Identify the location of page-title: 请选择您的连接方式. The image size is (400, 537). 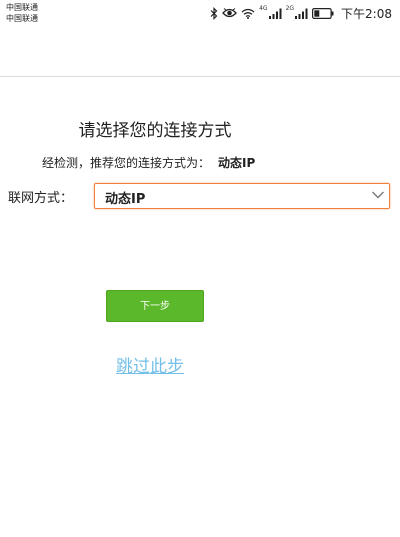
(155, 131).